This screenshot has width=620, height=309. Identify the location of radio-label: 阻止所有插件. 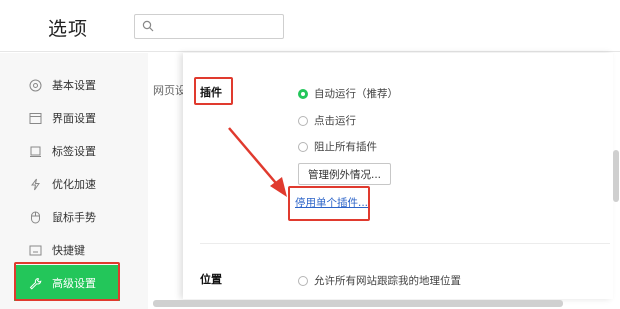
(345, 147).